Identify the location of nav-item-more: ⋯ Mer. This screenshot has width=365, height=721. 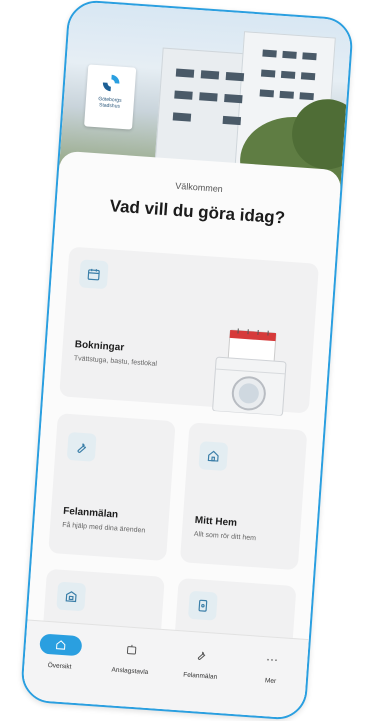
(271, 667).